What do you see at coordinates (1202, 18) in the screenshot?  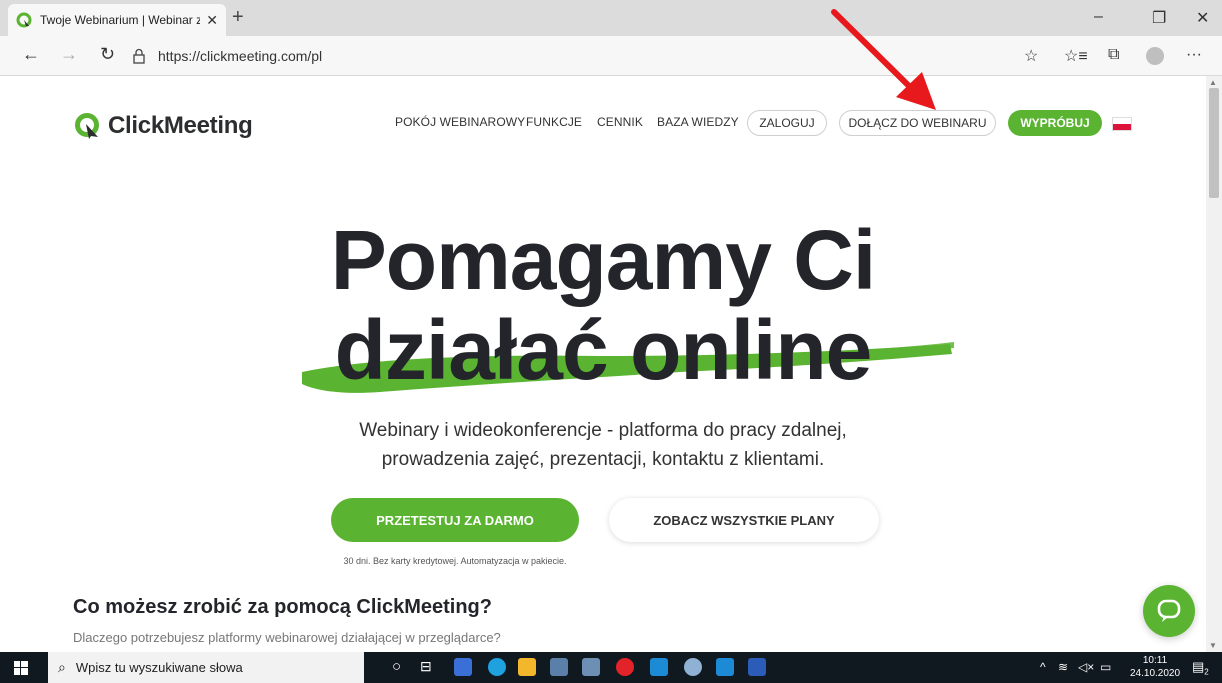 I see `window-close-button: ✕` at bounding box center [1202, 18].